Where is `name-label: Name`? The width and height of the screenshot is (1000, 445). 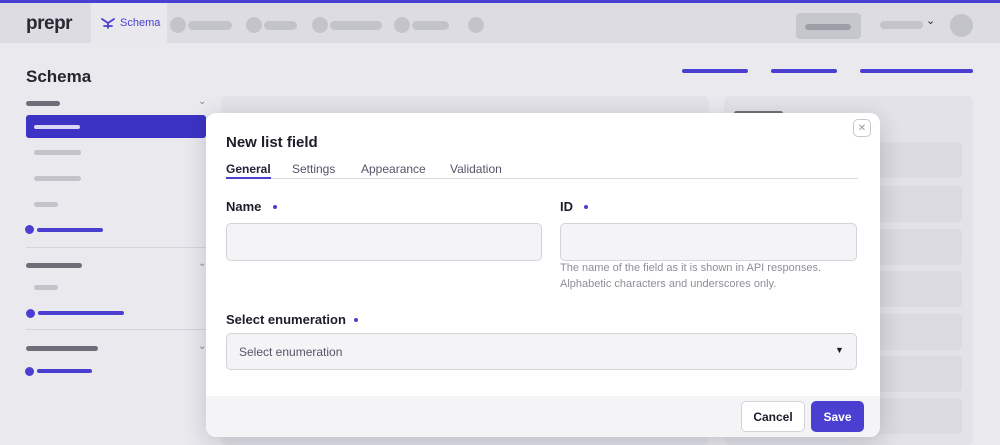 name-label: Name is located at coordinates (244, 206).